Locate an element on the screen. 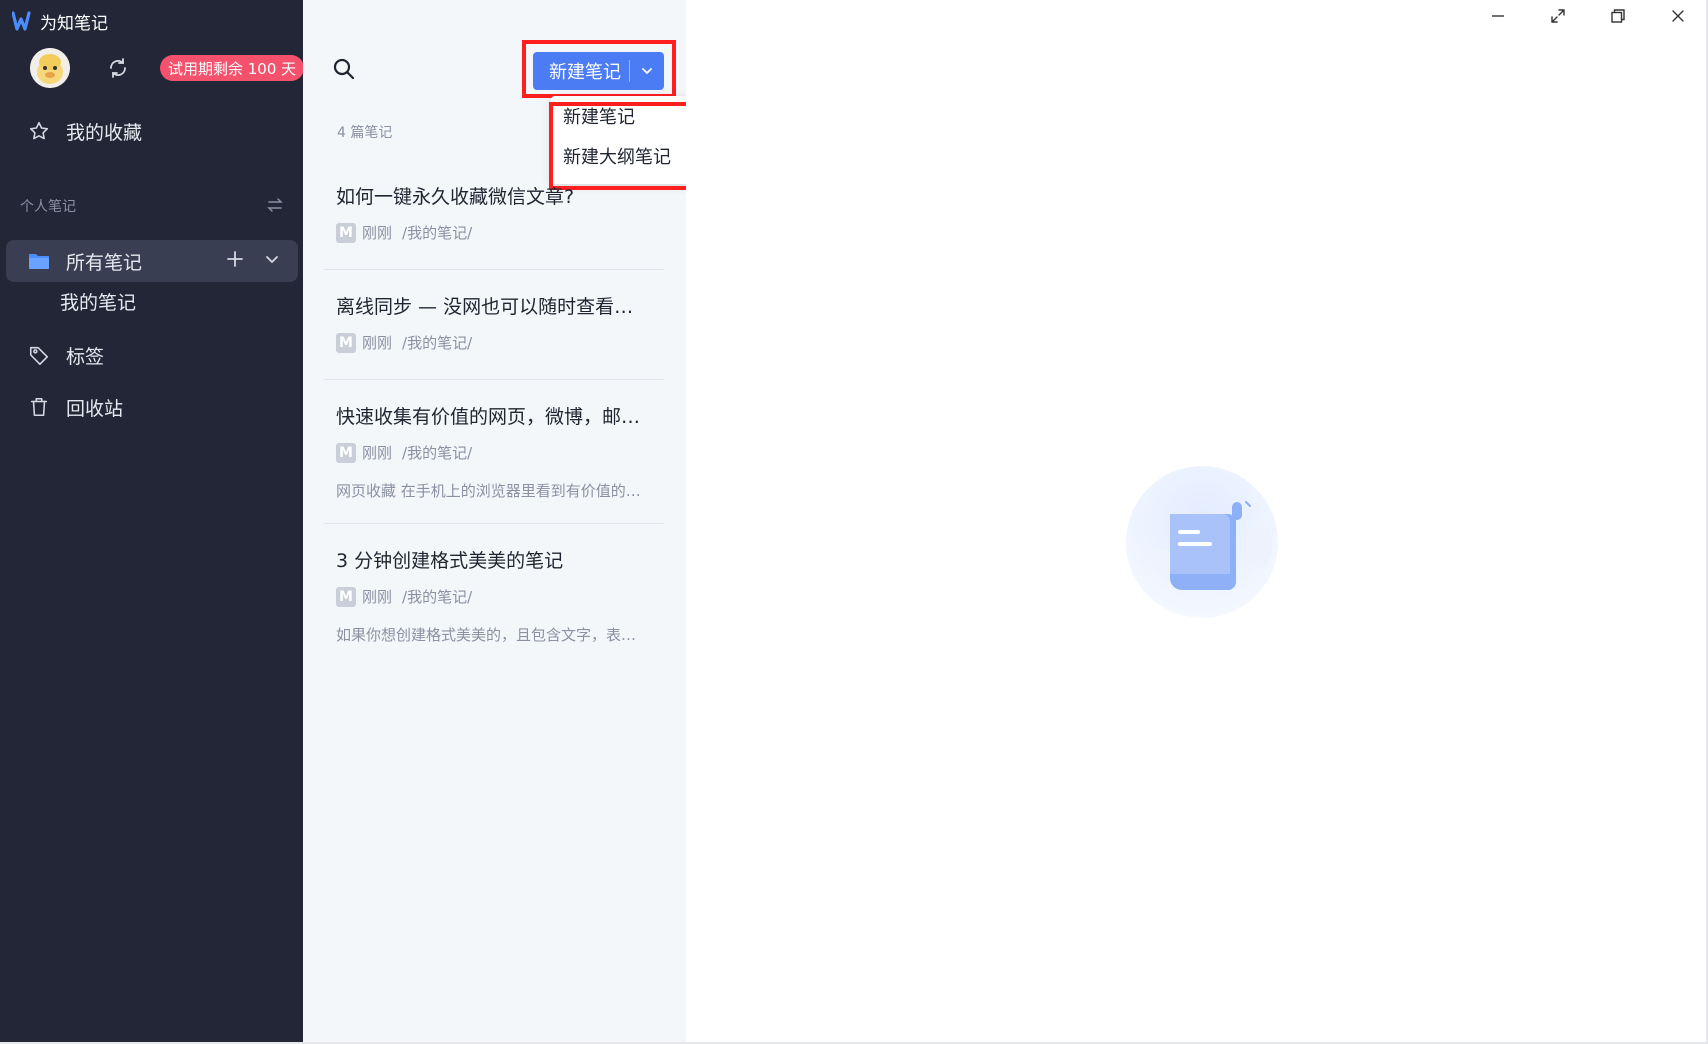 The width and height of the screenshot is (1708, 1044). sidebar-item-tags: 标签 is located at coordinates (152, 355).